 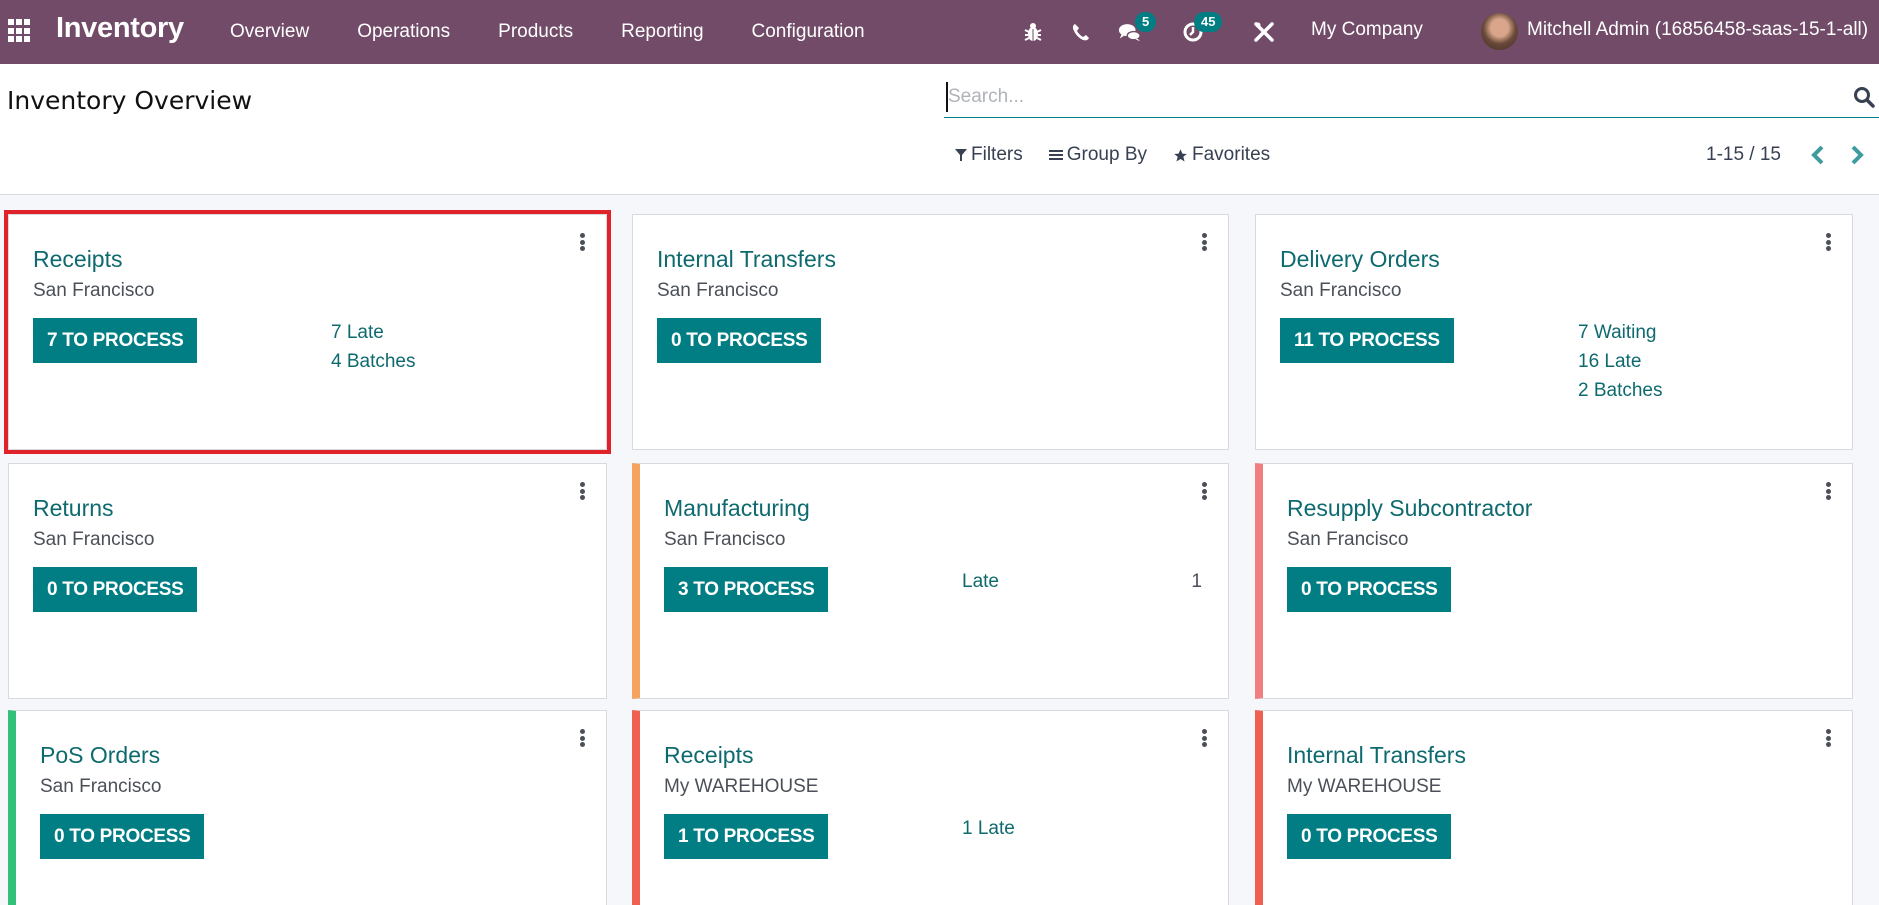 What do you see at coordinates (130, 100) in the screenshot?
I see `page-title: Inventory Overview` at bounding box center [130, 100].